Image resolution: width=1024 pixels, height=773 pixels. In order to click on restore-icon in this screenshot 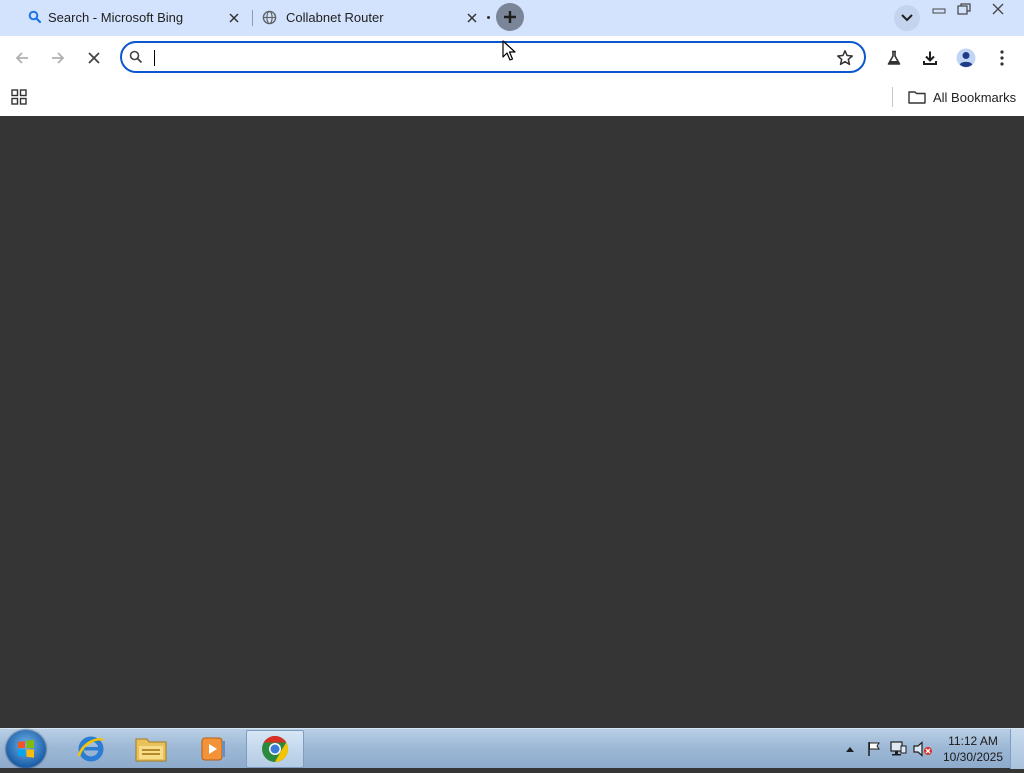, I will do `click(964, 9)`.